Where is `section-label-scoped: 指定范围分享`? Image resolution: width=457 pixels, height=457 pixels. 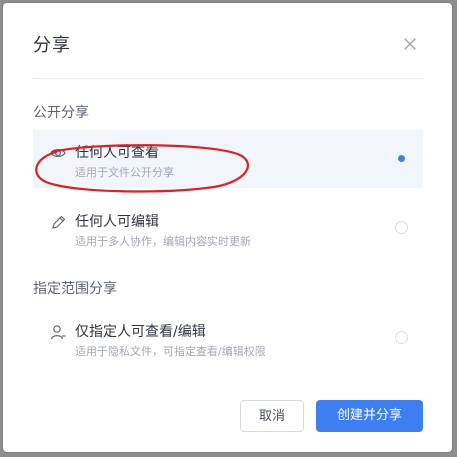 section-label-scoped: 指定范围分享 is located at coordinates (75, 289).